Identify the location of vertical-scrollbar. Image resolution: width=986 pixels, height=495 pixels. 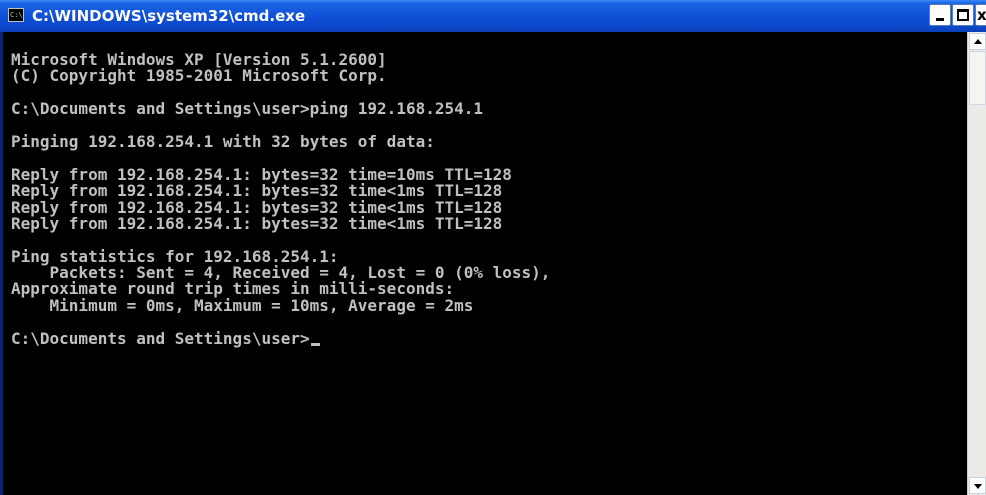
(976, 263).